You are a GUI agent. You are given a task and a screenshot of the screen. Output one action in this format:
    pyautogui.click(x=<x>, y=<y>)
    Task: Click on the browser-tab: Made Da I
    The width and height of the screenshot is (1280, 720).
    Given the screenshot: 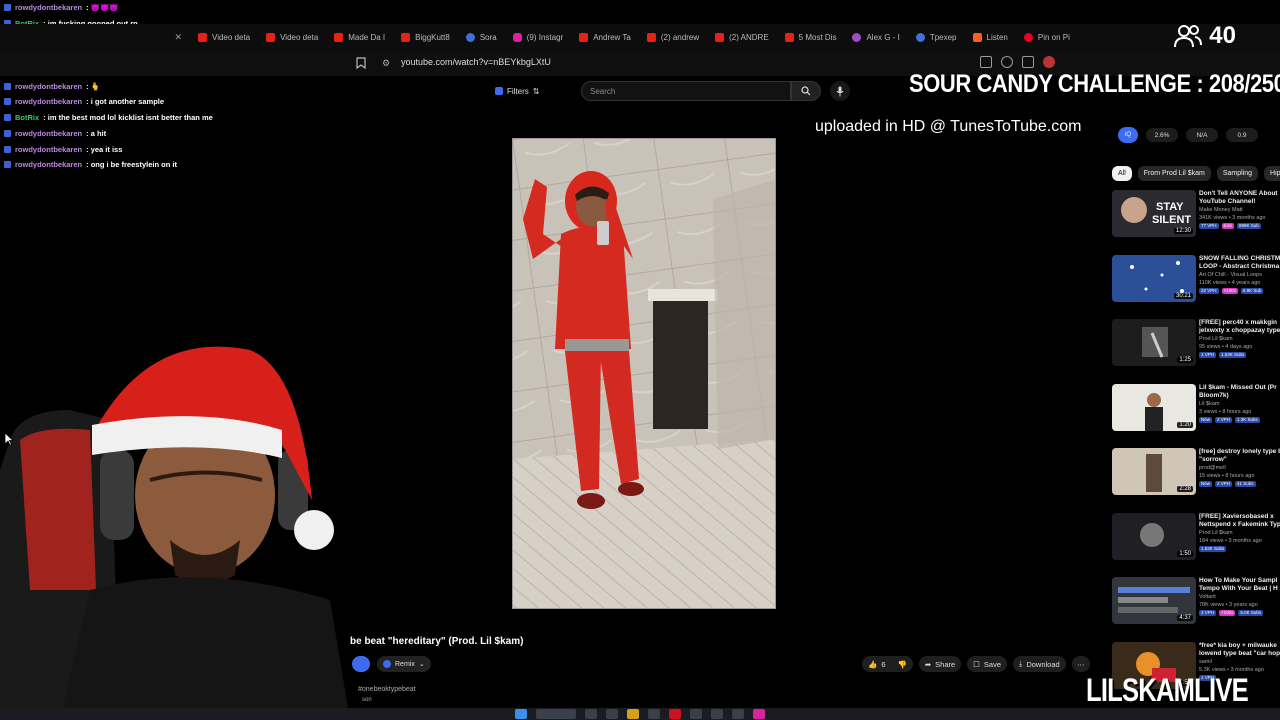 What is the action you would take?
    pyautogui.click(x=359, y=37)
    